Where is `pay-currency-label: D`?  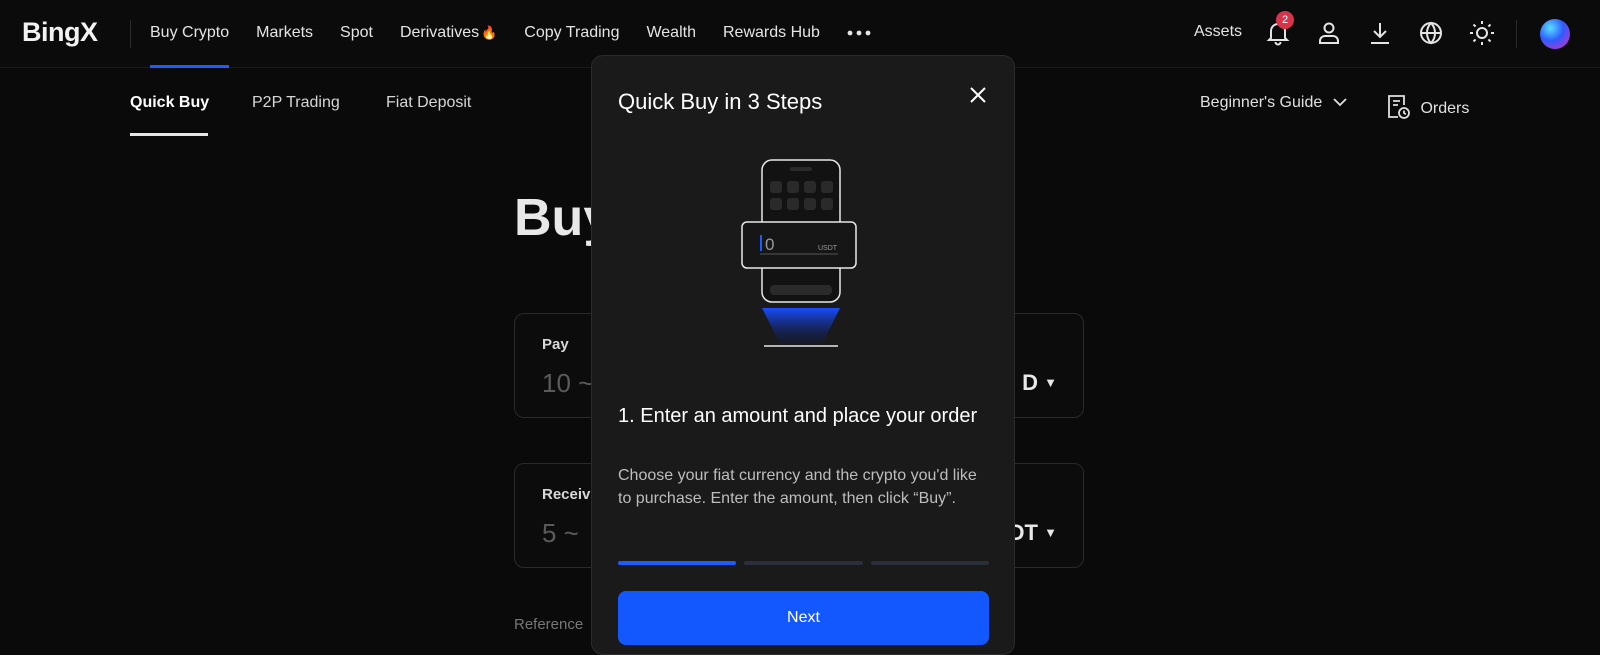 pay-currency-label: D is located at coordinates (1030, 382).